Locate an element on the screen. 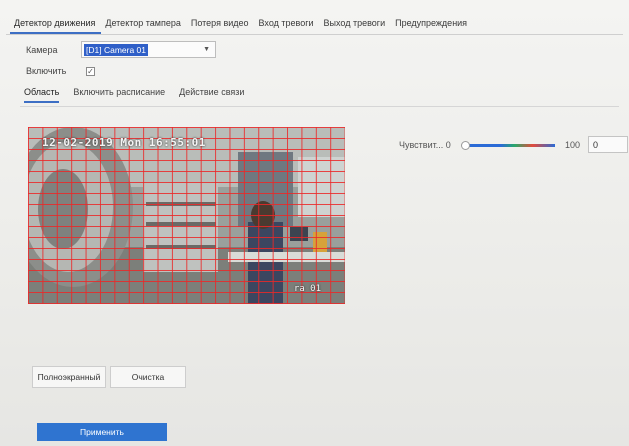 The image size is (629, 446). sensitivity-control: Чувствит... 0 100 0 is located at coordinates (514, 144).